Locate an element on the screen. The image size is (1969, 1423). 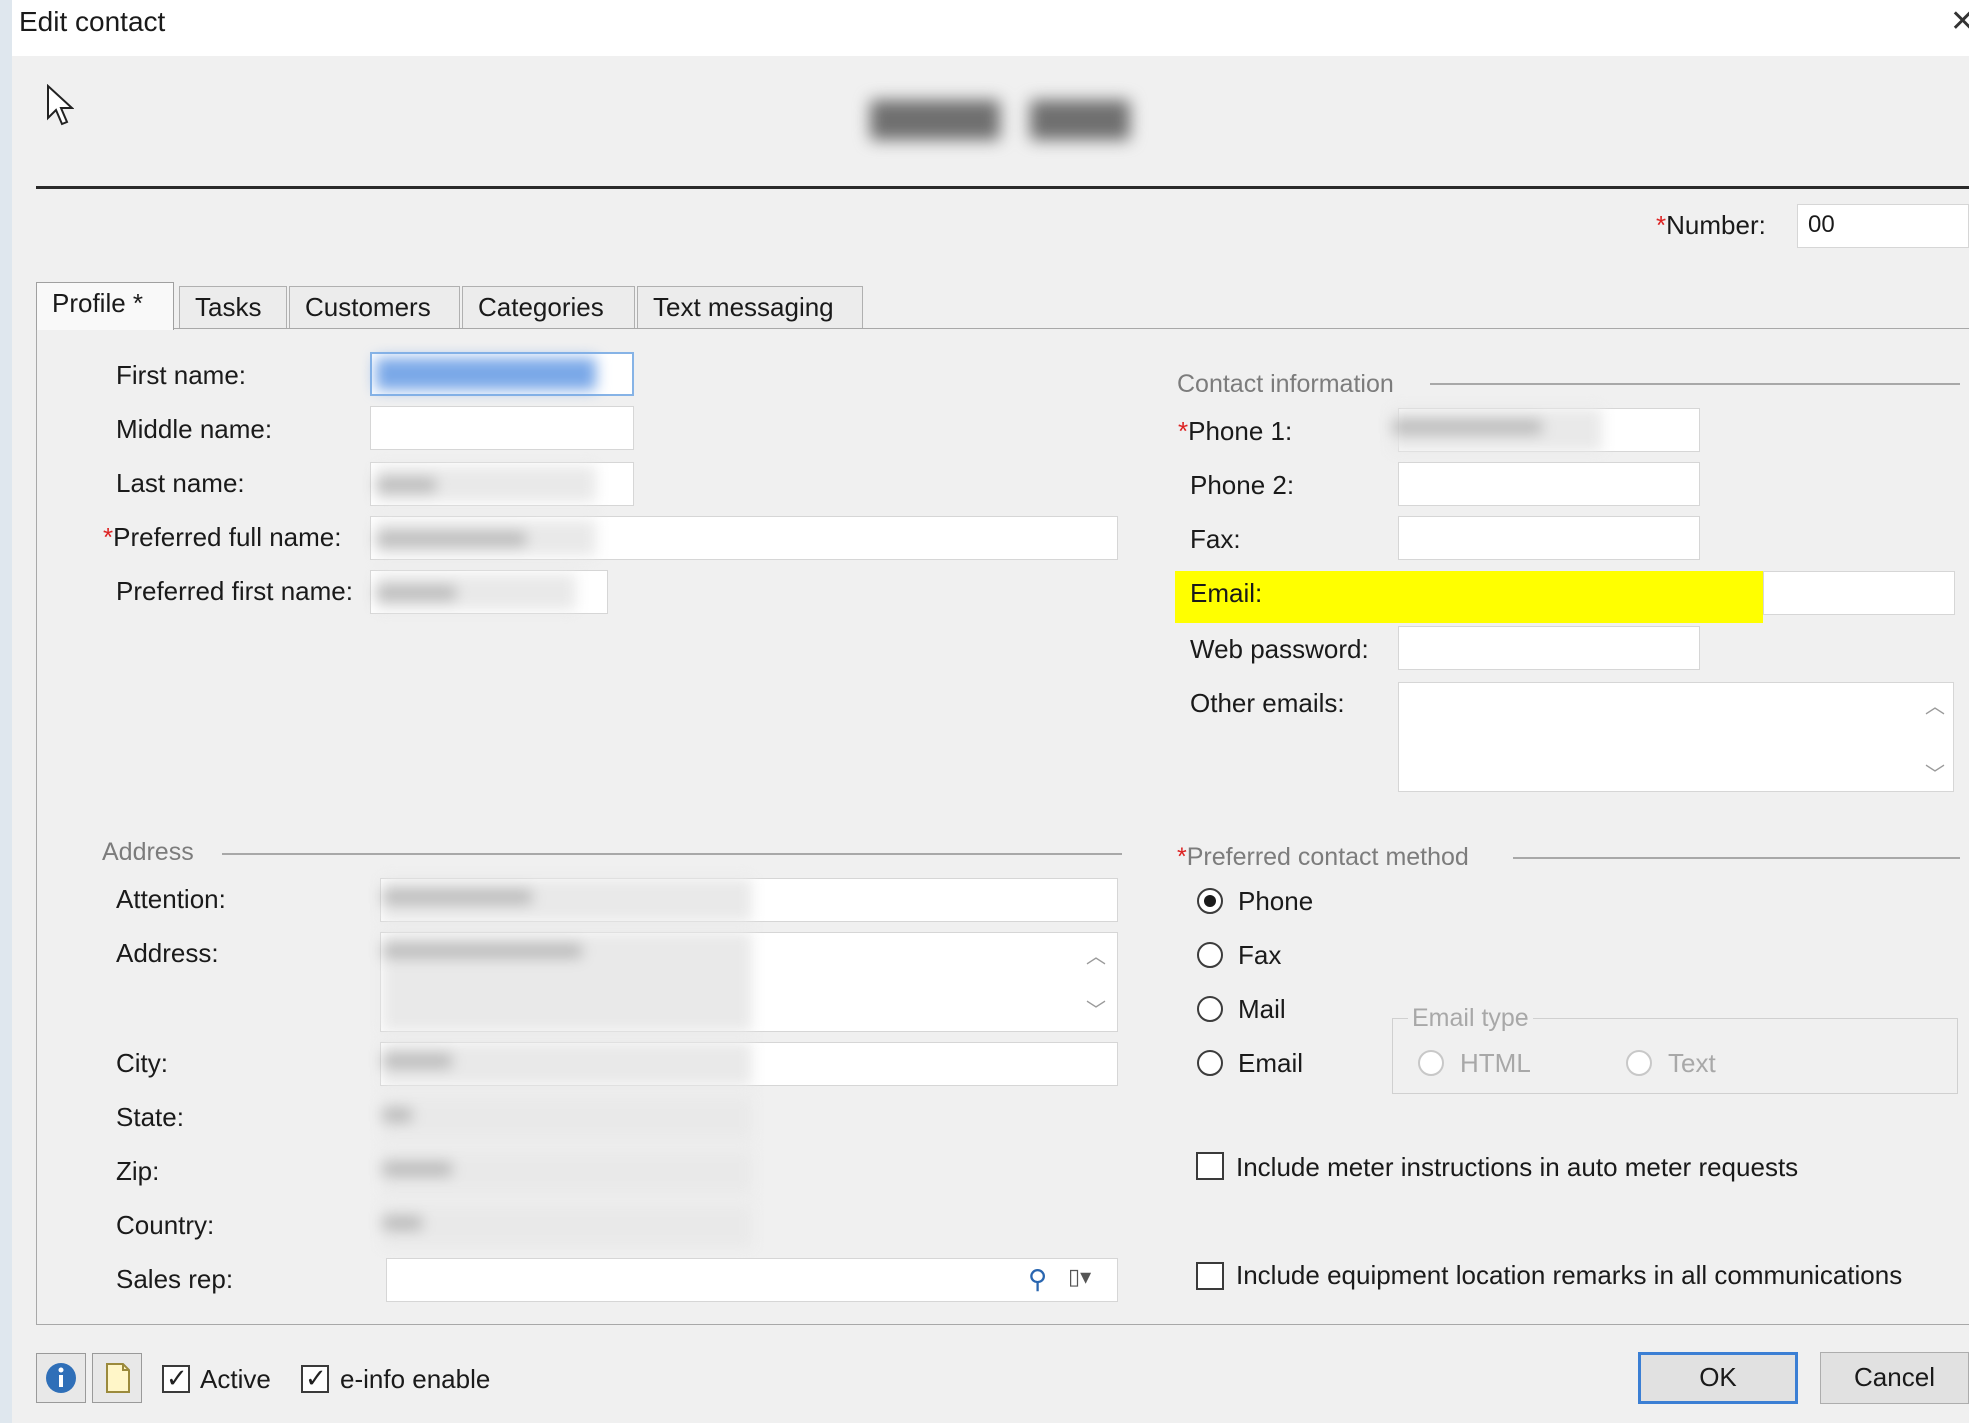
last-name-value-redacted is located at coordinates (486, 484).